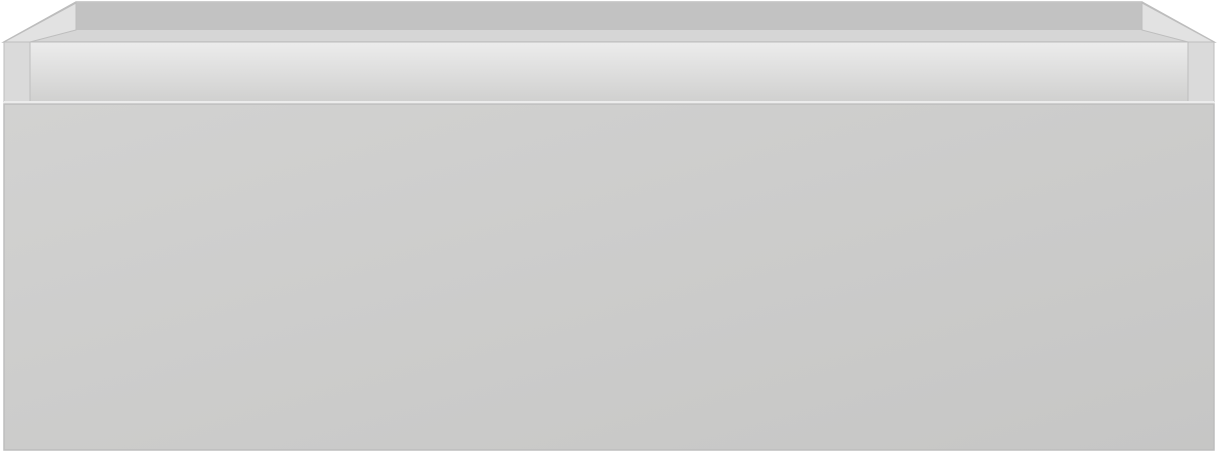 Image resolution: width=1218 pixels, height=452 pixels. What do you see at coordinates (1201, 72) in the screenshot?
I see `right-corner-post` at bounding box center [1201, 72].